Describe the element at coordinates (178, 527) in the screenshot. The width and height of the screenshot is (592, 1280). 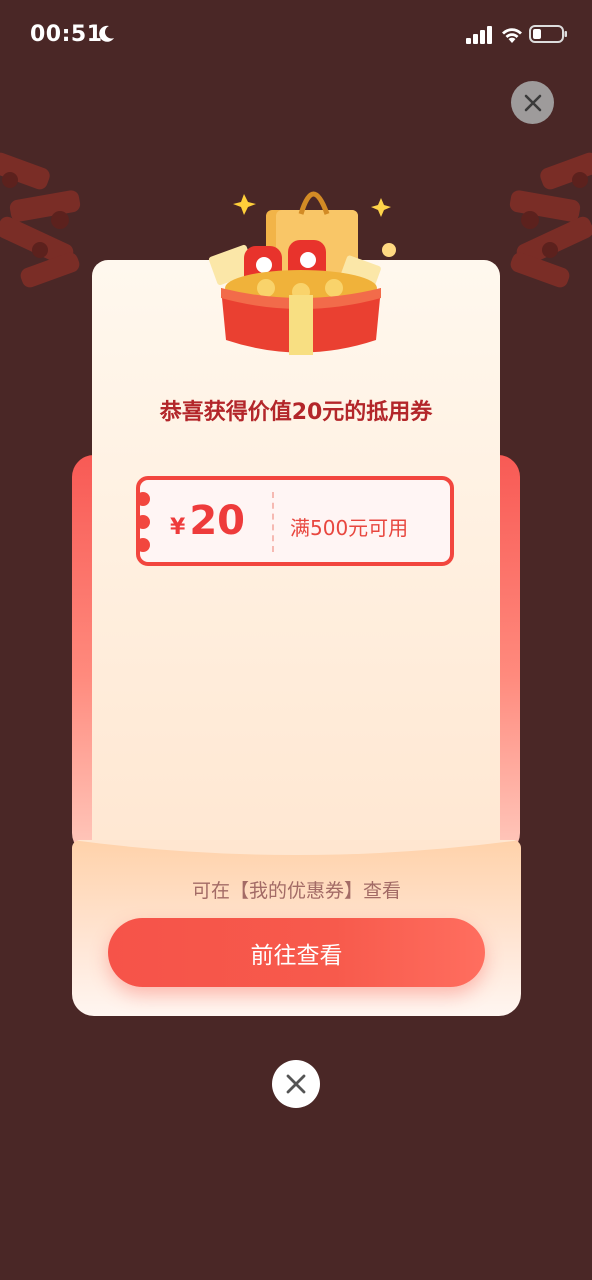
I see `coupon-currency: ¥` at that location.